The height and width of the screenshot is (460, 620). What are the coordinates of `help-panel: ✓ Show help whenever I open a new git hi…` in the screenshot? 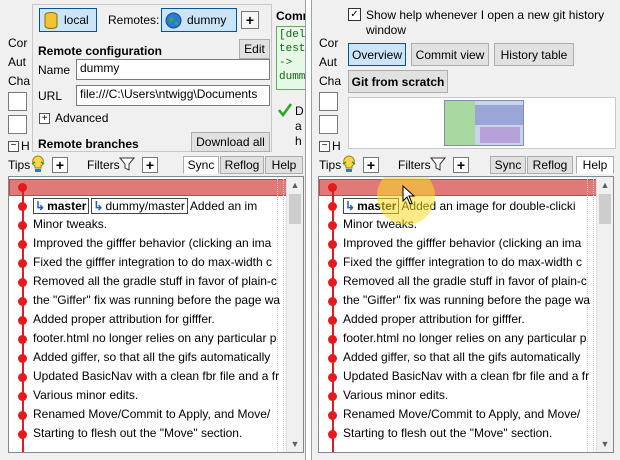 It's located at (481, 78).